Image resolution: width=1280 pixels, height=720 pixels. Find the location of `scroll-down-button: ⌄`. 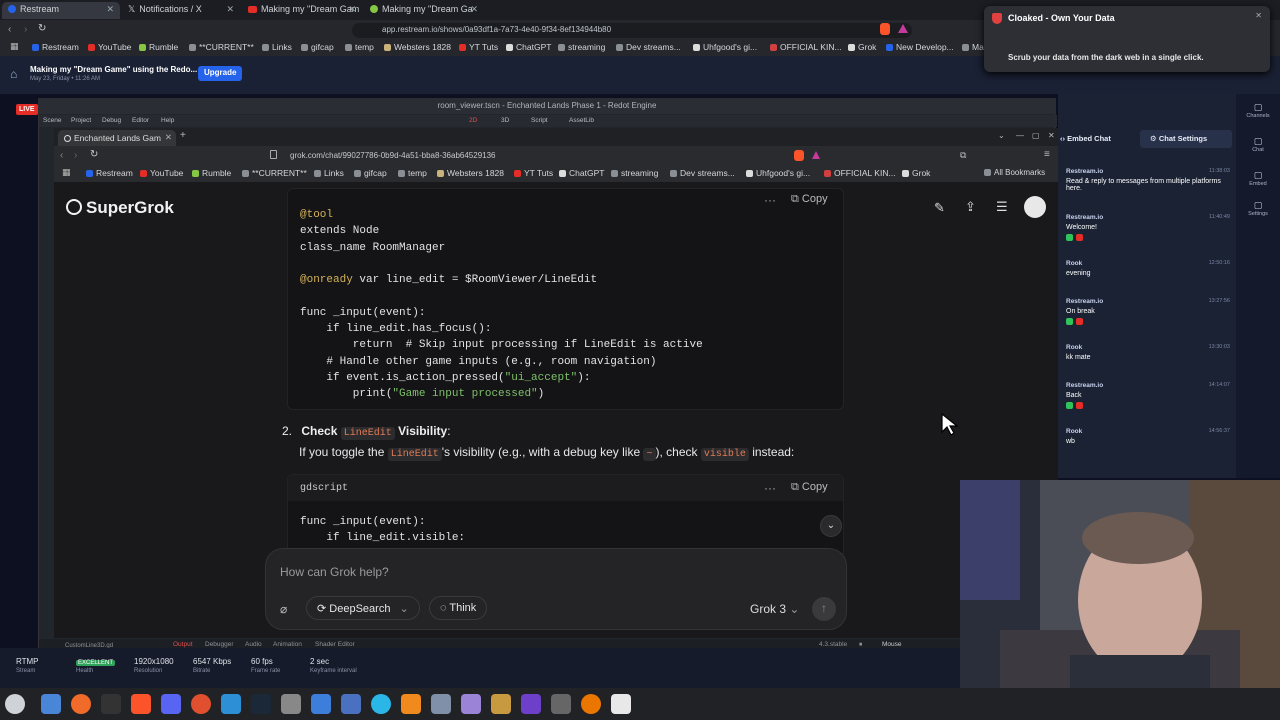

scroll-down-button: ⌄ is located at coordinates (831, 526).